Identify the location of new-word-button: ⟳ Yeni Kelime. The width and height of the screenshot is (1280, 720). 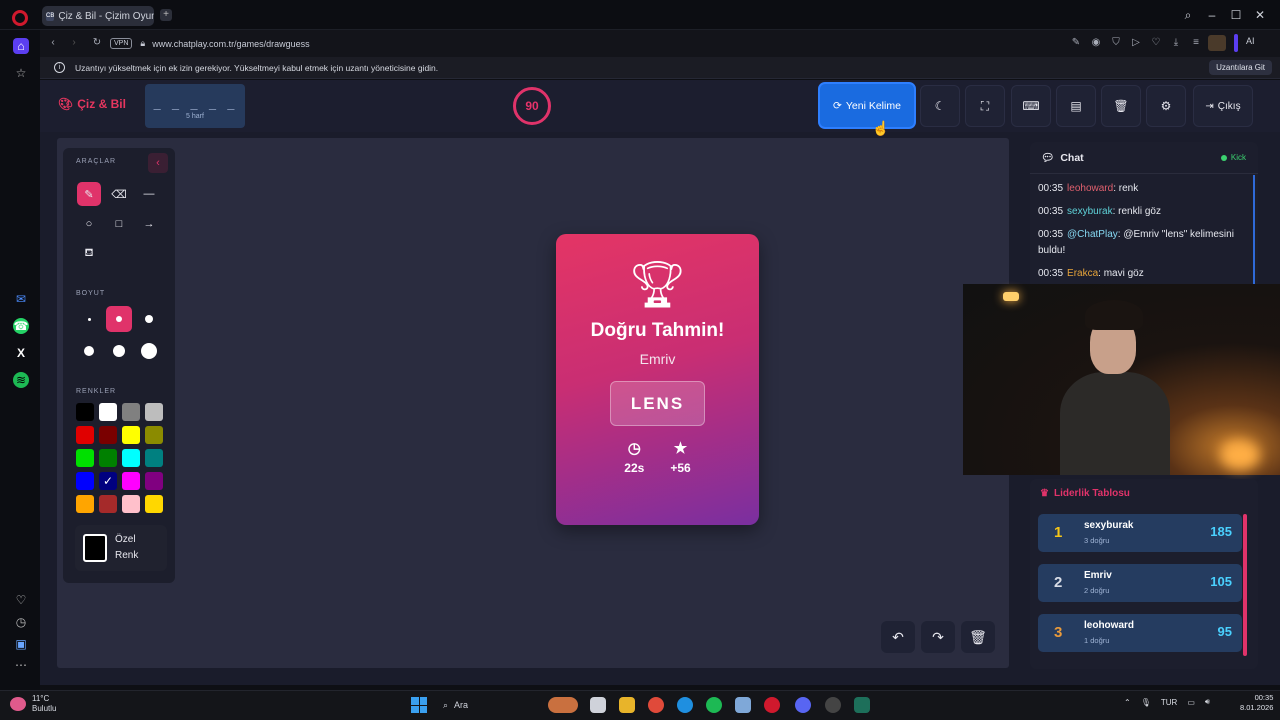
(867, 105).